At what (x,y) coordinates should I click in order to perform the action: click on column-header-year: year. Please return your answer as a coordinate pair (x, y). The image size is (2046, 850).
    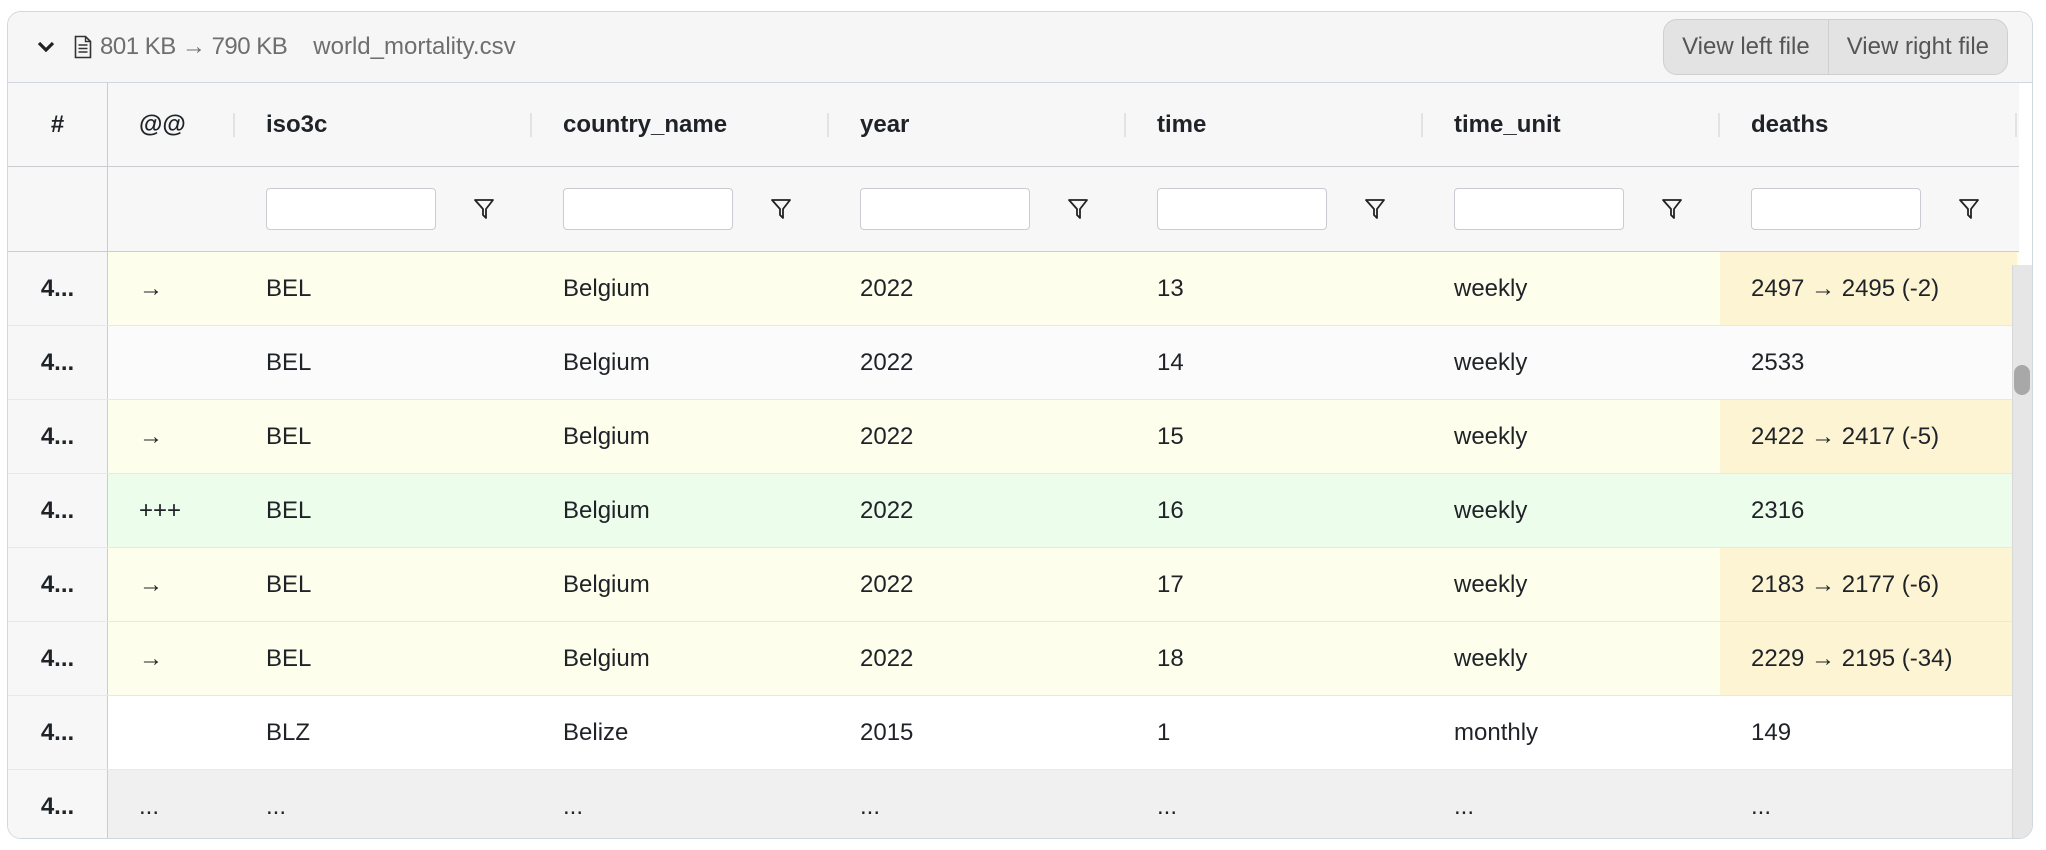
    Looking at the image, I should click on (977, 124).